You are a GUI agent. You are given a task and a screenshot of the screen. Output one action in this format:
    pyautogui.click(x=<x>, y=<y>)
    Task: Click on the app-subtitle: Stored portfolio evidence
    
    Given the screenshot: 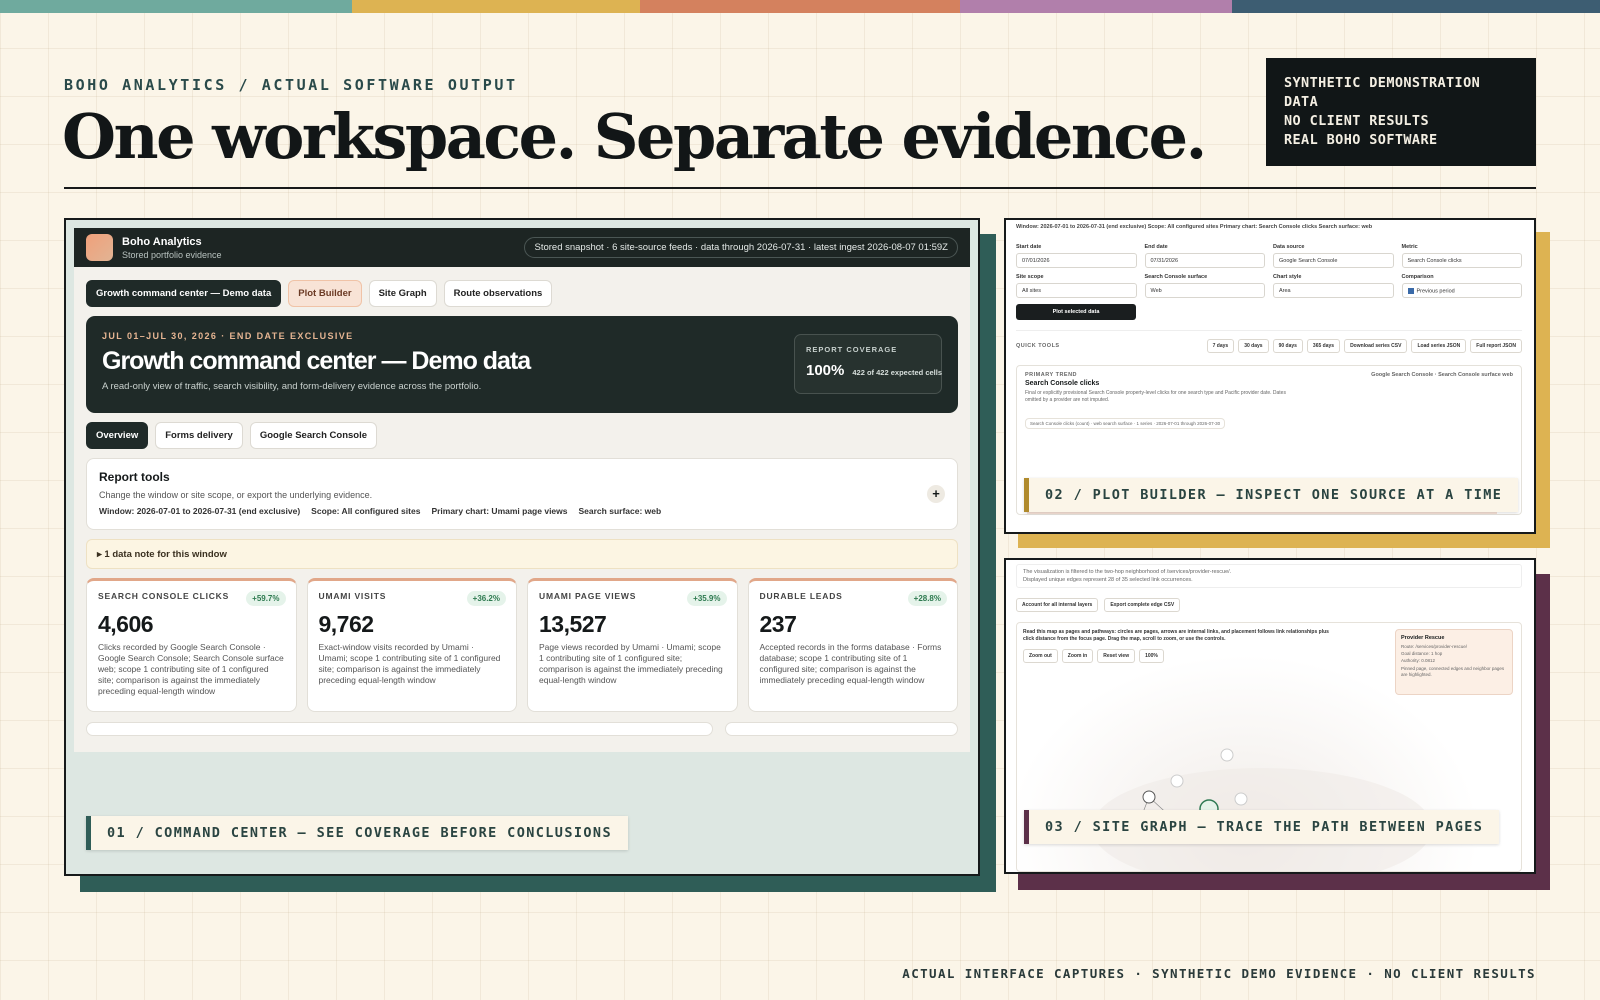 What is the action you would take?
    pyautogui.click(x=172, y=254)
    